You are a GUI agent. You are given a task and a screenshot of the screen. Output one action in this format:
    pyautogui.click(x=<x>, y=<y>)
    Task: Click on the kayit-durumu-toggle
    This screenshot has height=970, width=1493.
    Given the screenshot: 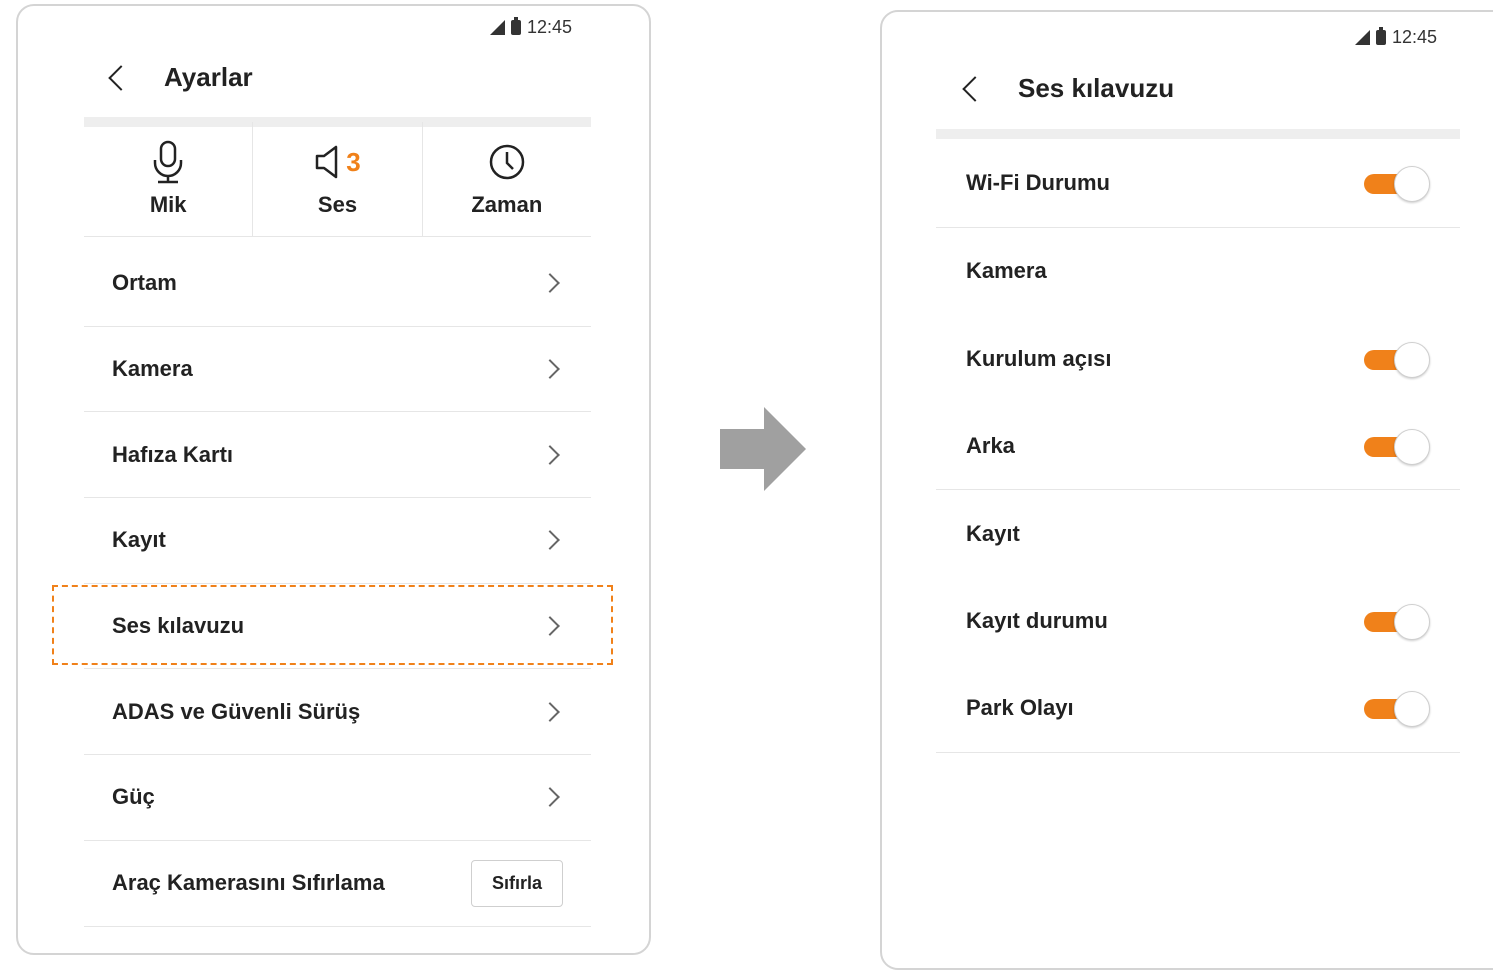 What is the action you would take?
    pyautogui.click(x=1397, y=622)
    